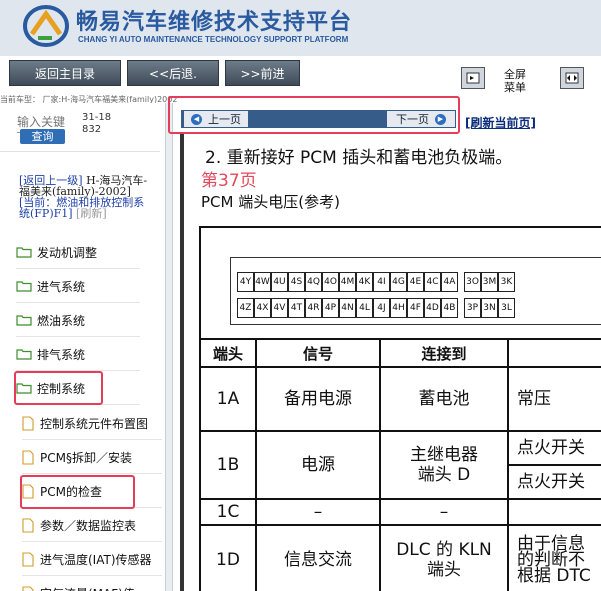 The width and height of the screenshot is (601, 591). What do you see at coordinates (381, 308) in the screenshot?
I see `connector-pin: 4J` at bounding box center [381, 308].